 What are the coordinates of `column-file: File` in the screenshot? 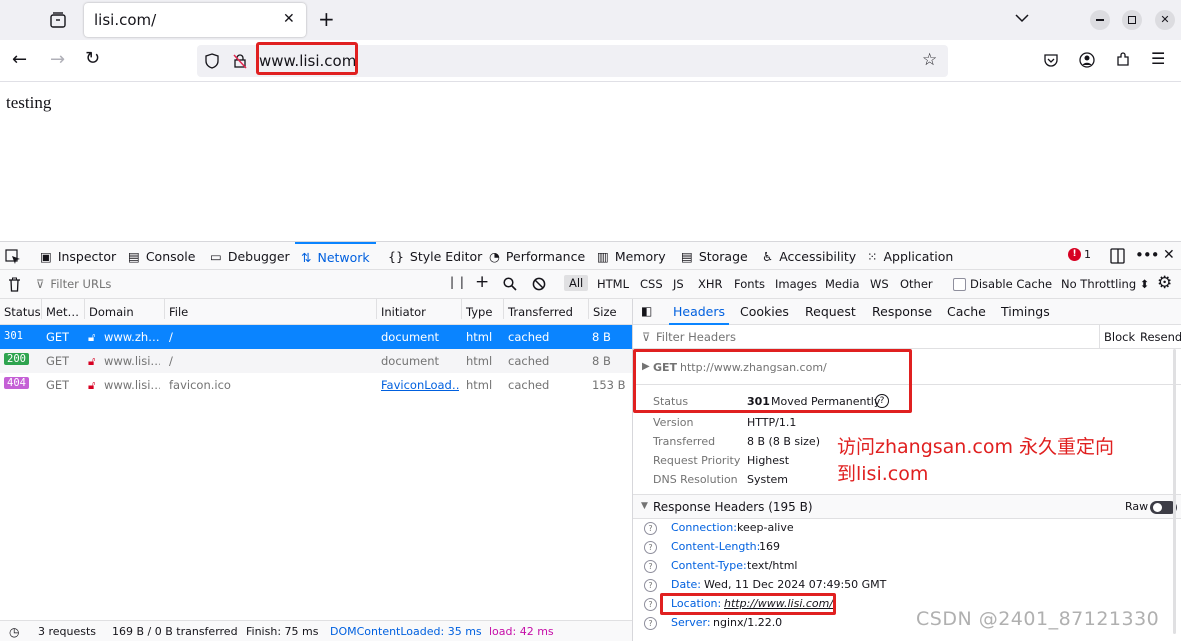 It's located at (176, 309).